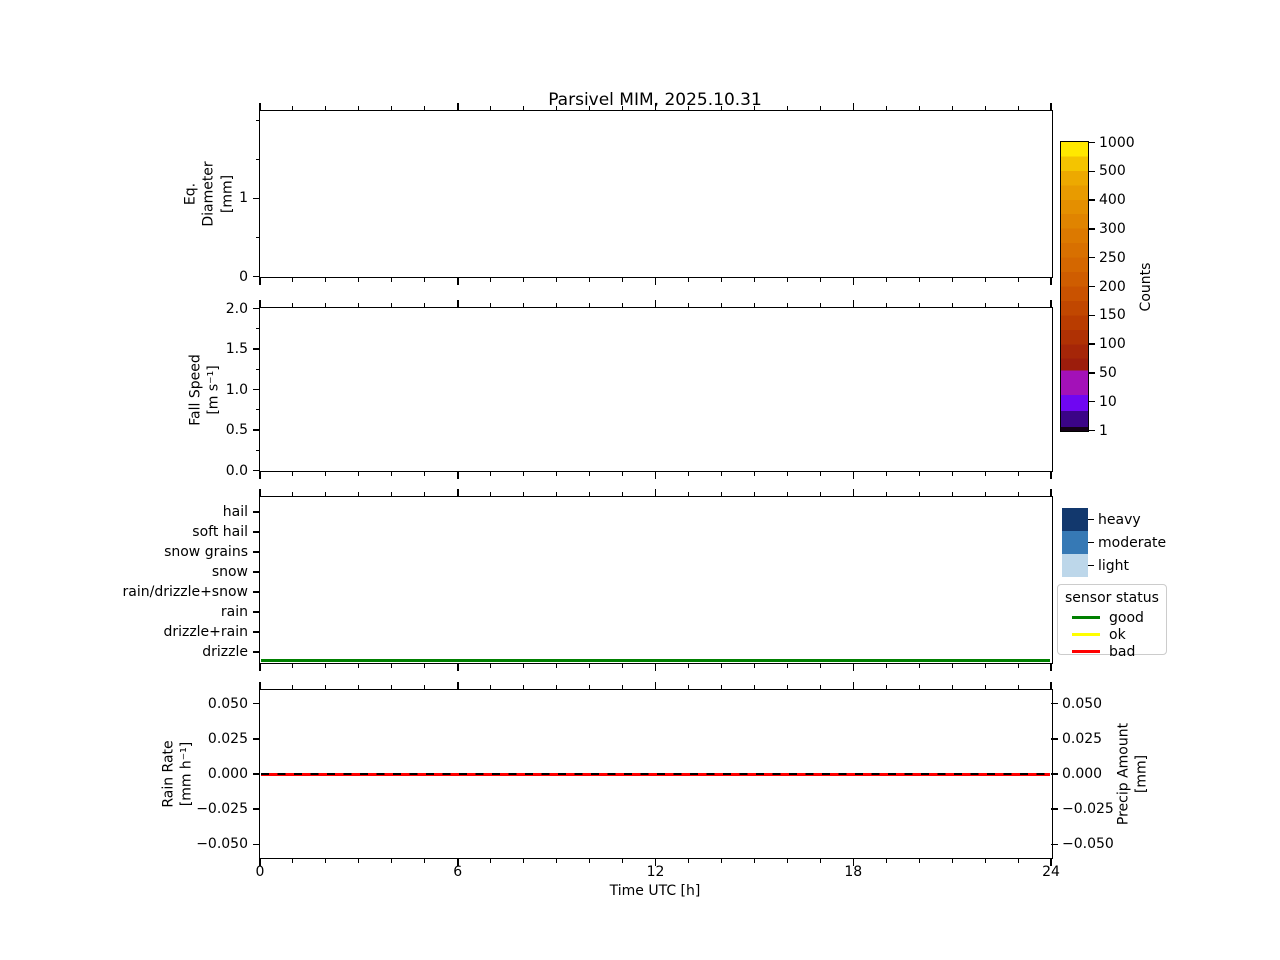 The width and height of the screenshot is (1280, 960). I want to click on precip-amount-dashed-line, so click(655, 774).